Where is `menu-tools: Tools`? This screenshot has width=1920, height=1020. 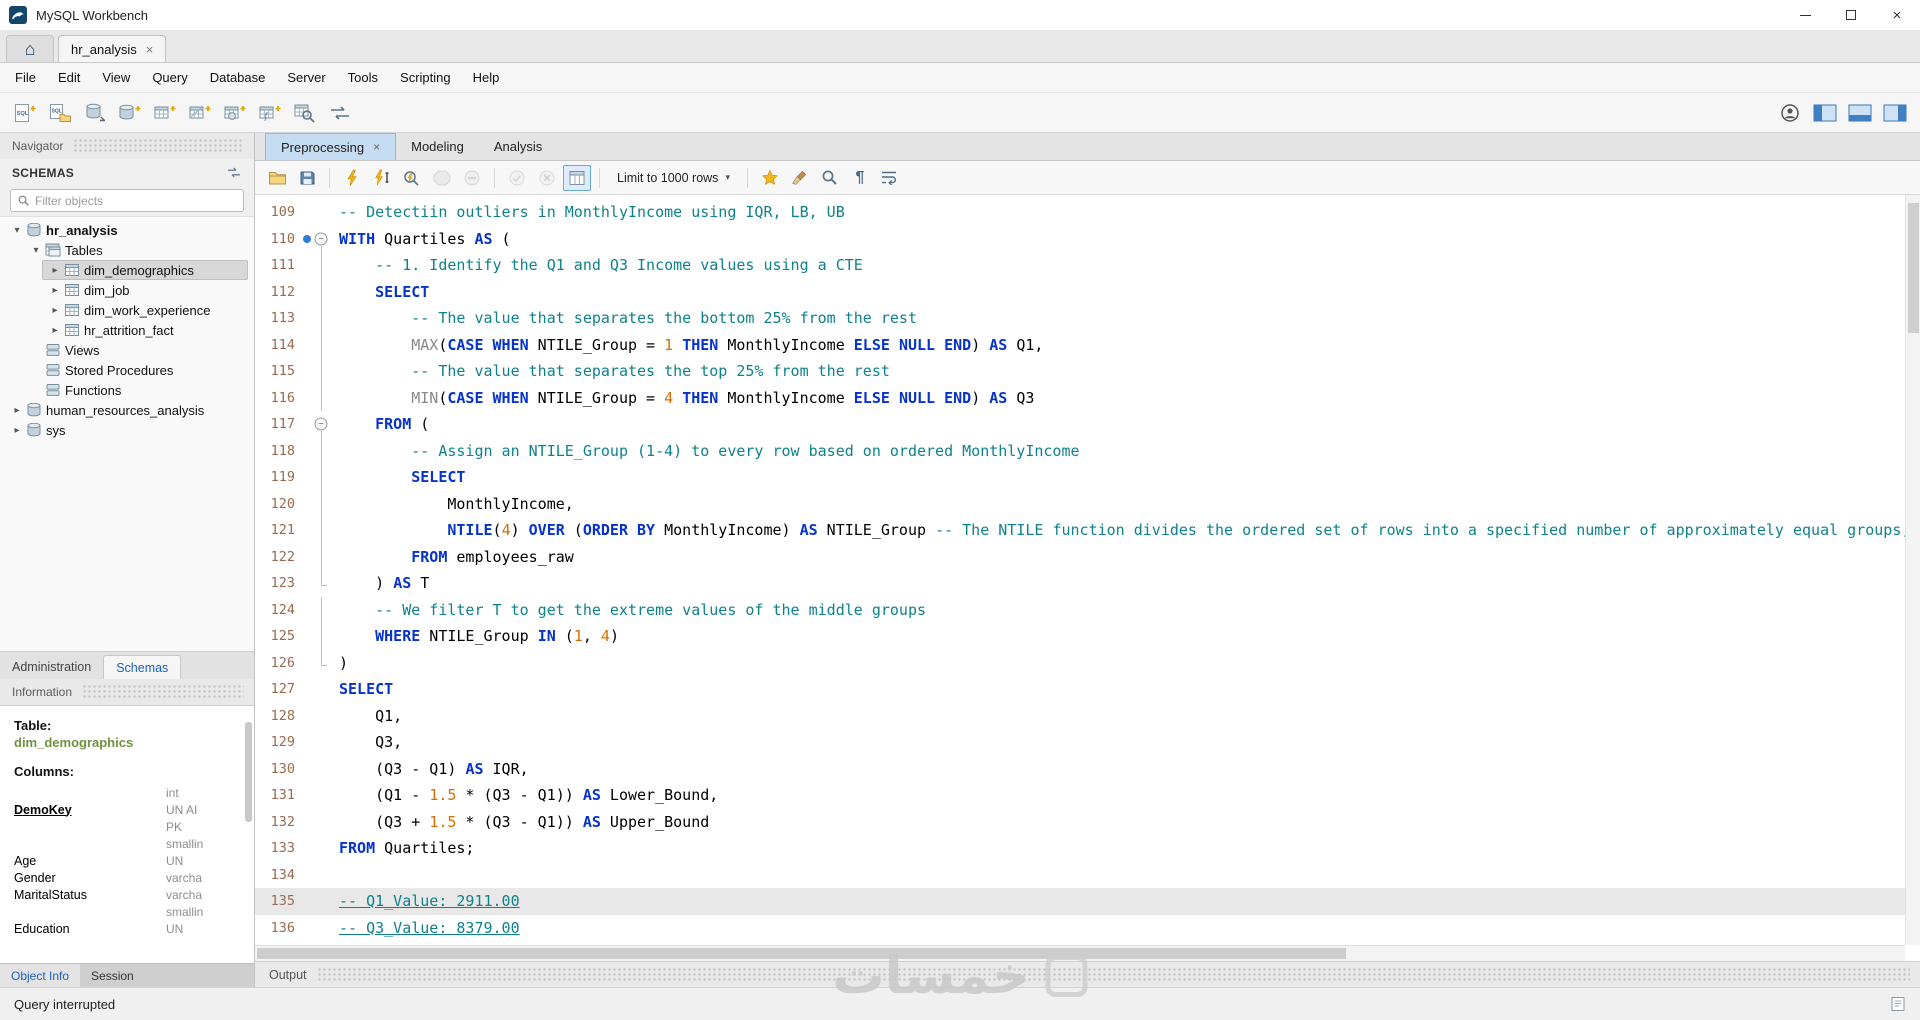
menu-tools: Tools is located at coordinates (363, 77).